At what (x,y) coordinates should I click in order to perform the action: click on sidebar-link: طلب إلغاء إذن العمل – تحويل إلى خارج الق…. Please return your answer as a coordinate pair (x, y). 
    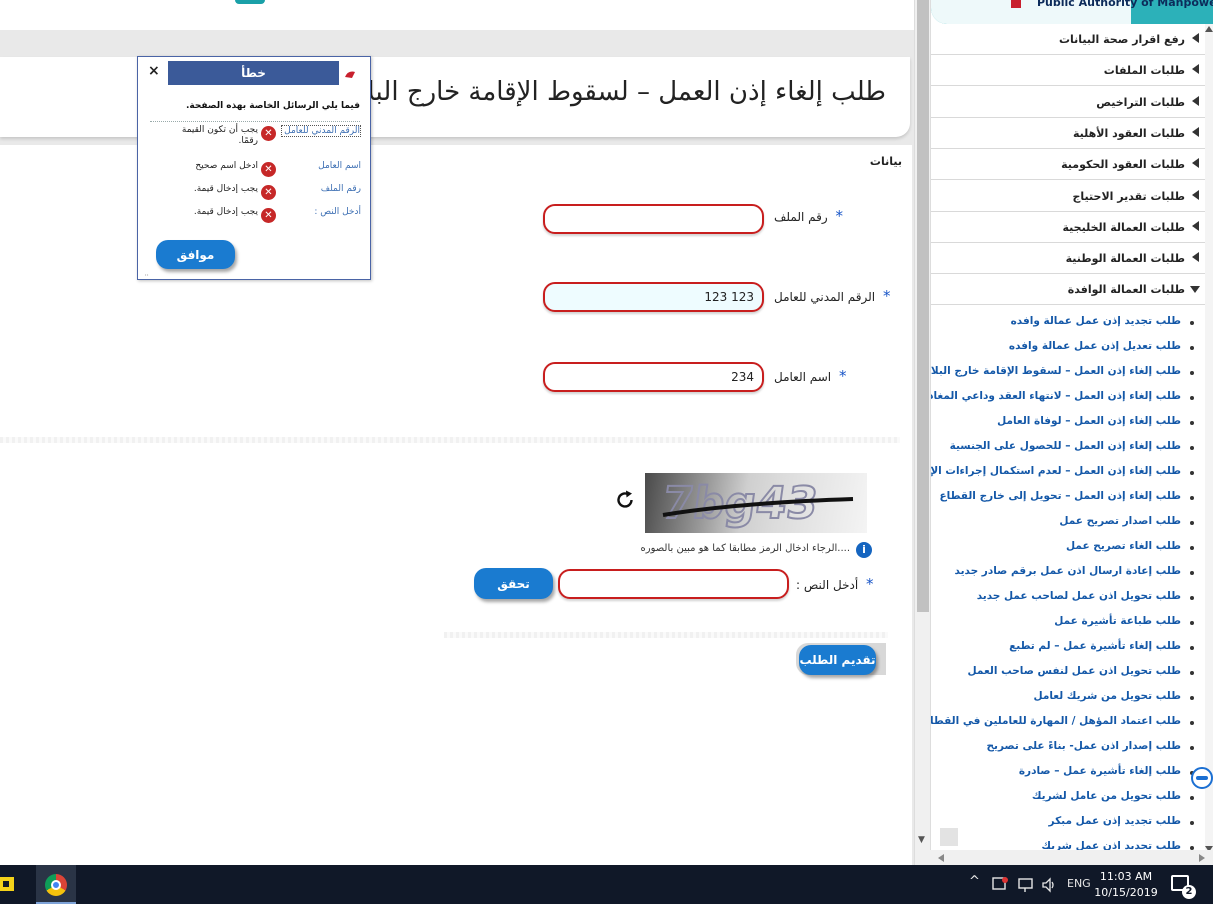
    Looking at the image, I should click on (1067, 497).